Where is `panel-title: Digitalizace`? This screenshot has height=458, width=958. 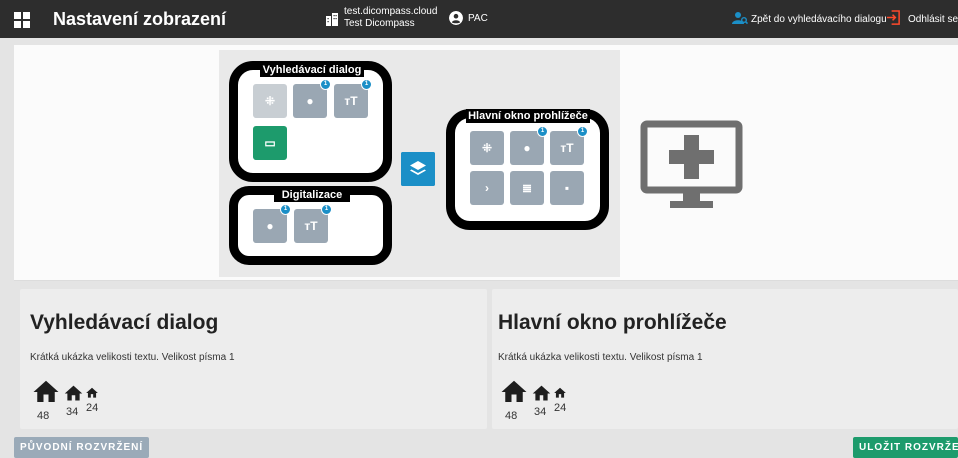
panel-title: Digitalizace is located at coordinates (312, 195).